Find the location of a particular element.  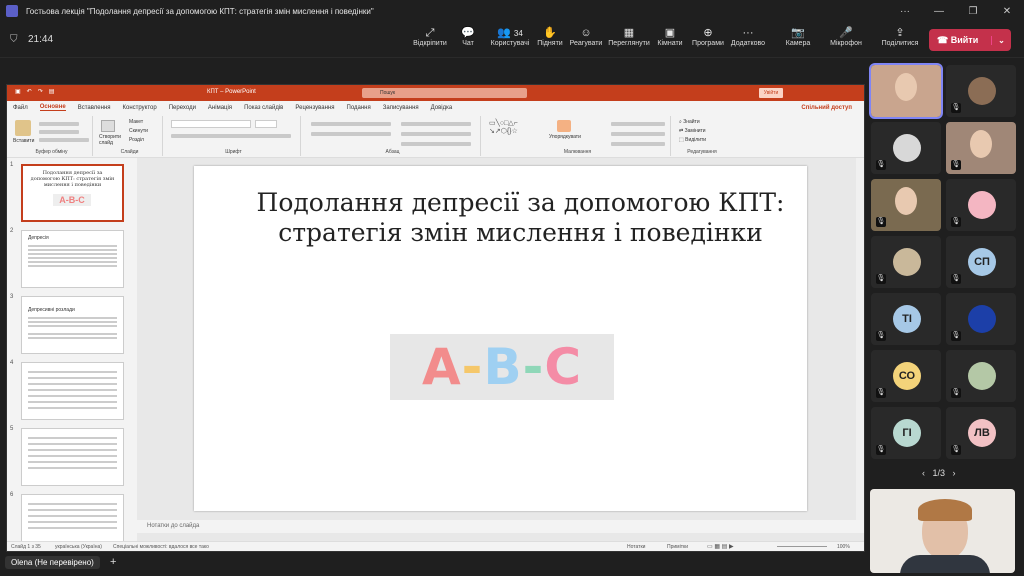

menu-tab: Файл is located at coordinates (20, 108).